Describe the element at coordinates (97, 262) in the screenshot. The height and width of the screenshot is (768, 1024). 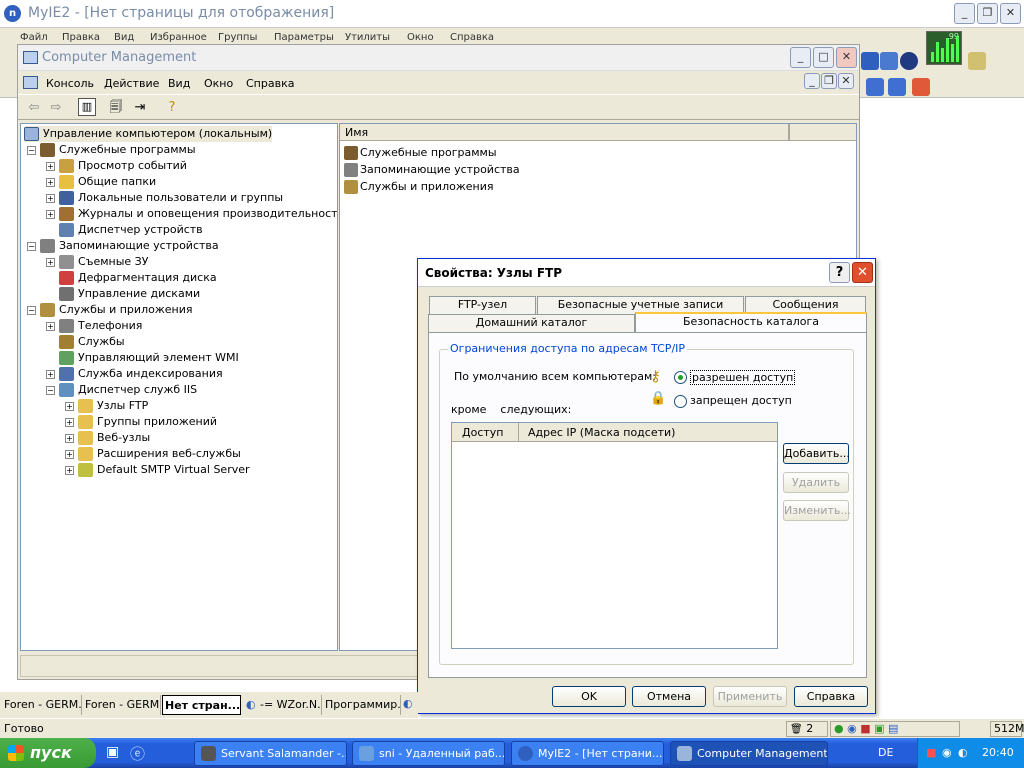
I see `tree-item: + Съемные ЗУ` at that location.